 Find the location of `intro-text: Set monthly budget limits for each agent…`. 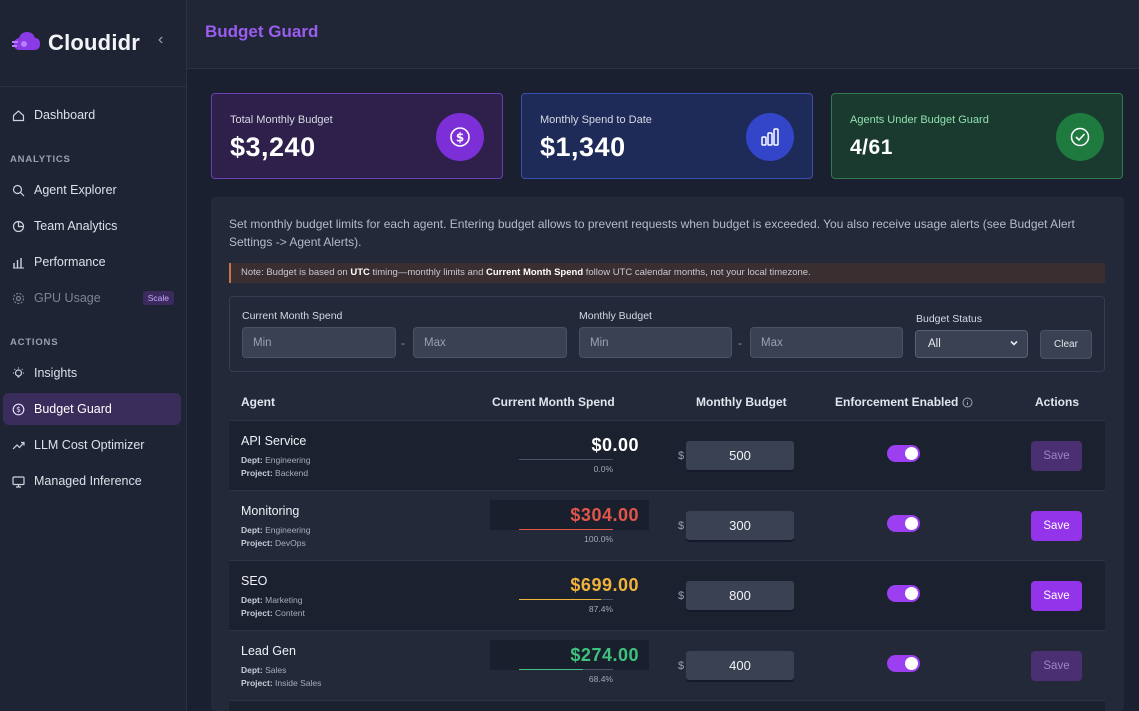

intro-text: Set monthly budget limits for each agent… is located at coordinates (652, 233).